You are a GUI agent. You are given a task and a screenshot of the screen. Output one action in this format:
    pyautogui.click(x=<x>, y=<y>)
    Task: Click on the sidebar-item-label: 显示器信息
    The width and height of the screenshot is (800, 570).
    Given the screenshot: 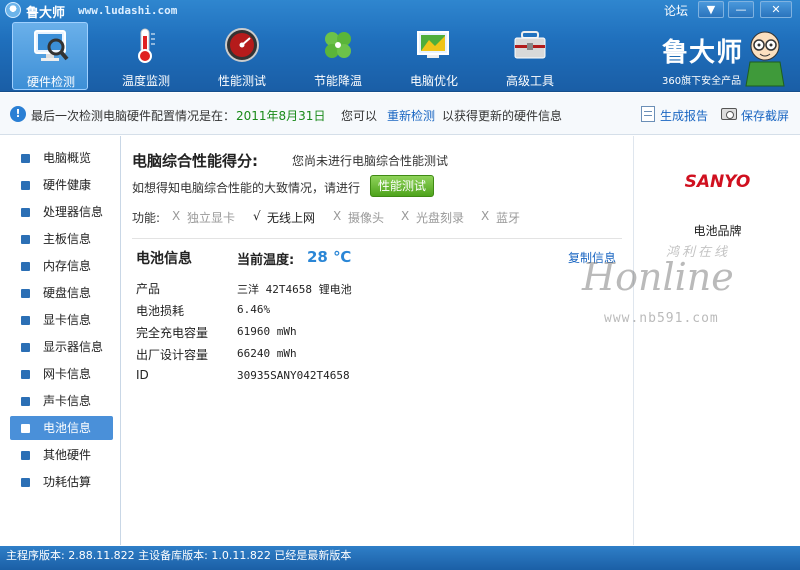 What is the action you would take?
    pyautogui.click(x=73, y=347)
    